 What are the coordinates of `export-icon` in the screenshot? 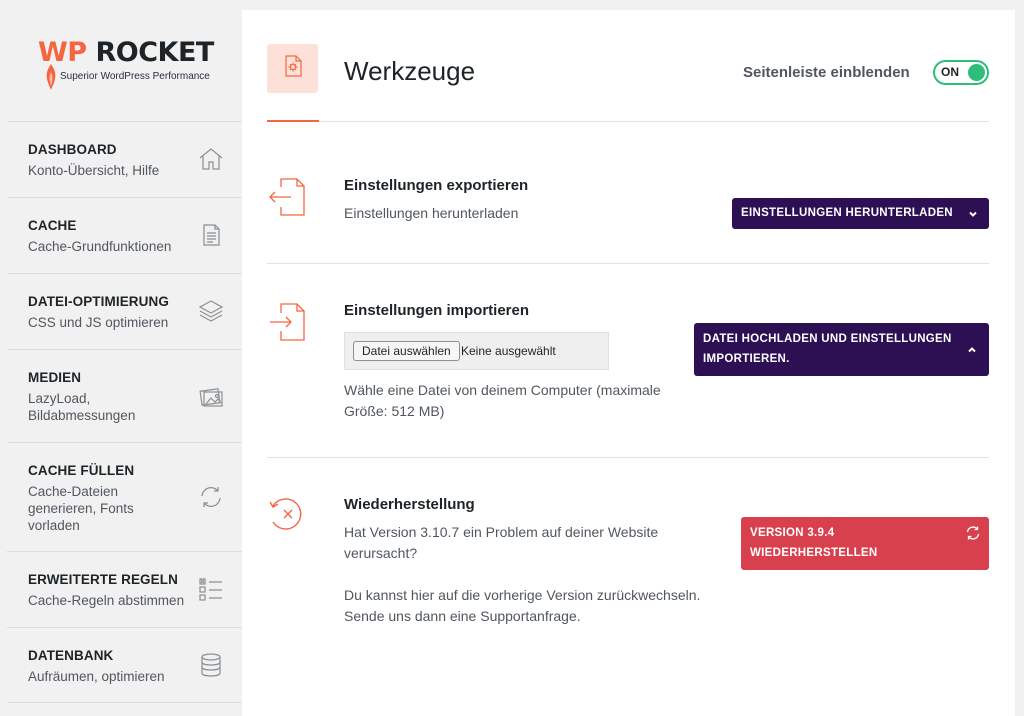 It's located at (287, 197).